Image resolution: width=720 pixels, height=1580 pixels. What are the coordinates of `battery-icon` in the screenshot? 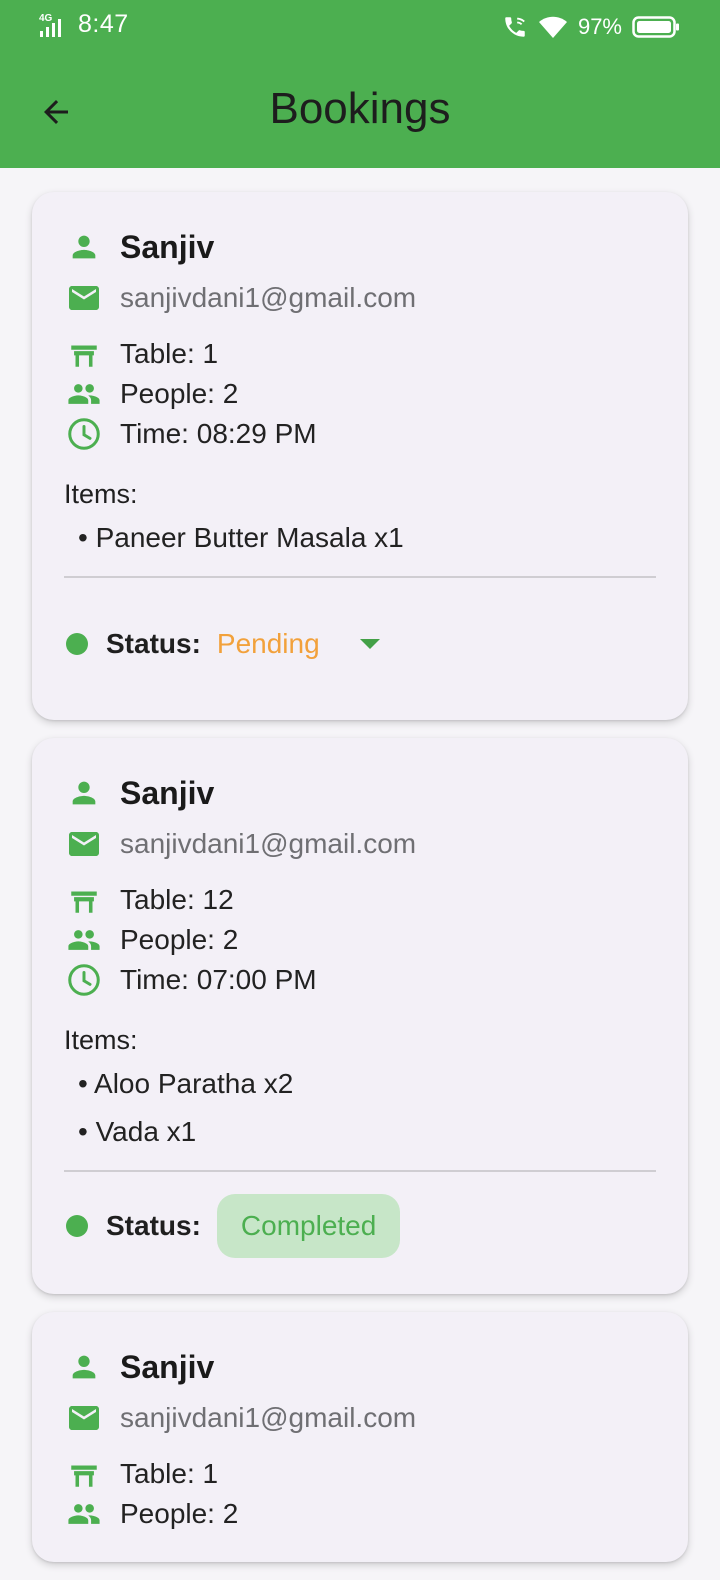 It's located at (656, 27).